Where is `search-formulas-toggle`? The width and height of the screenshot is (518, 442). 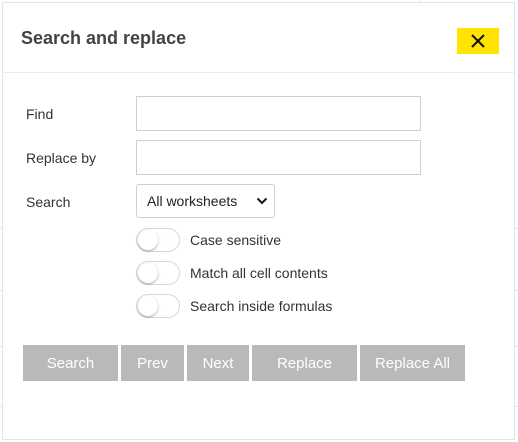 search-formulas-toggle is located at coordinates (158, 306).